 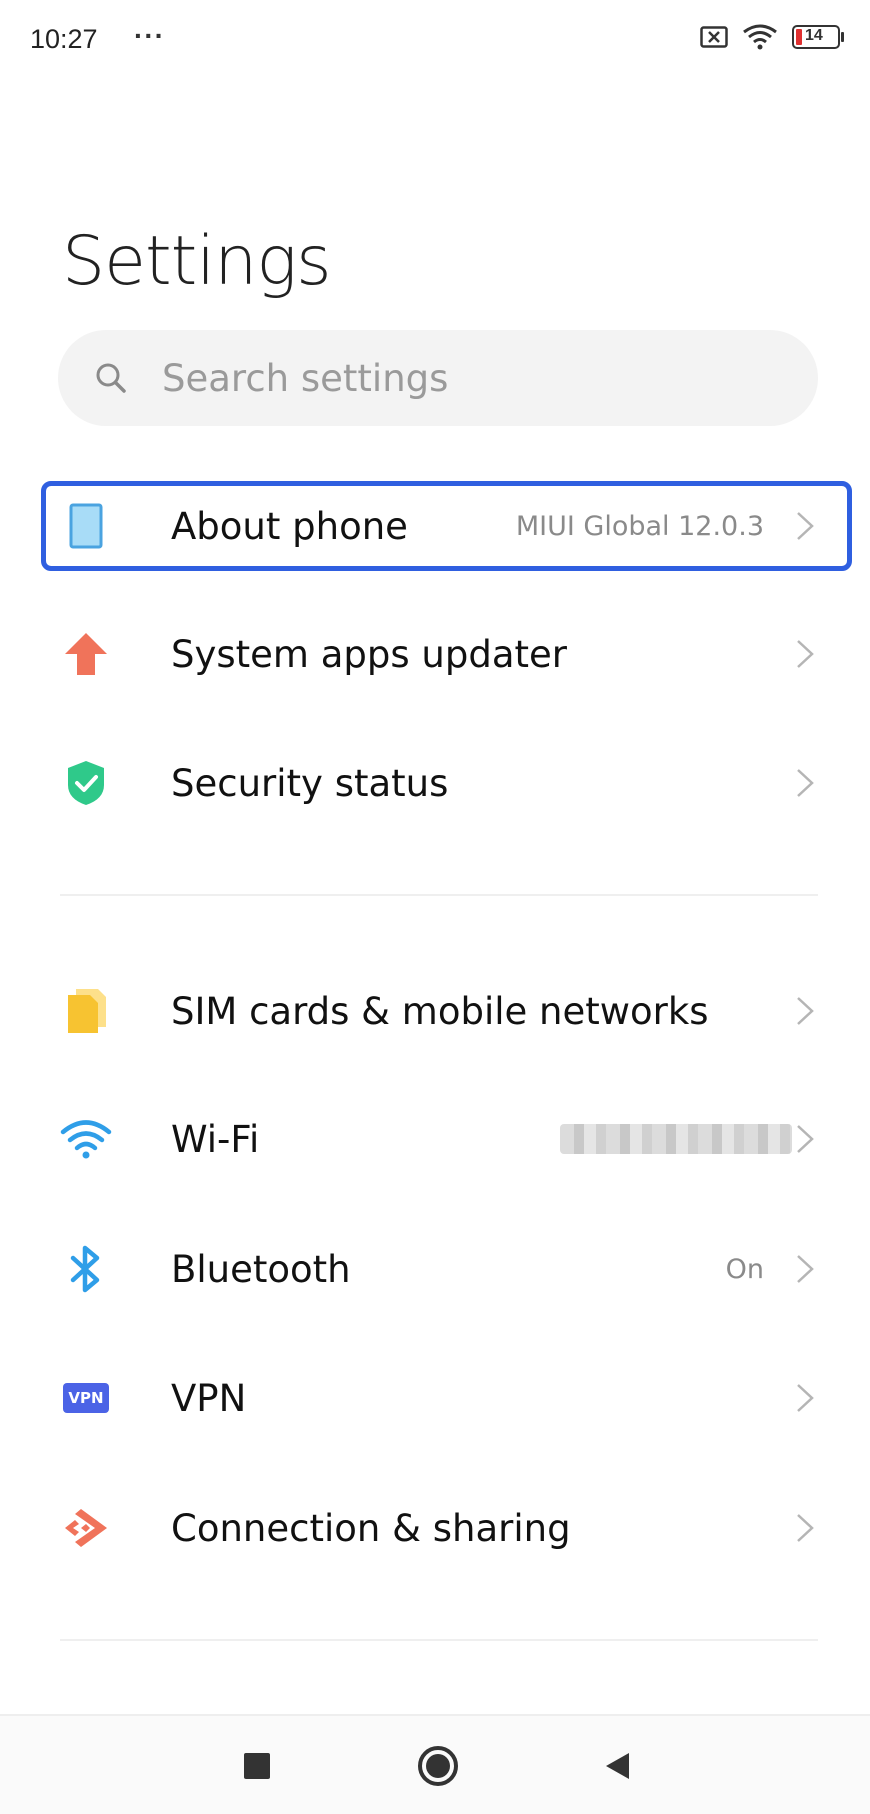 I want to click on battery-level: 14, so click(x=814, y=35).